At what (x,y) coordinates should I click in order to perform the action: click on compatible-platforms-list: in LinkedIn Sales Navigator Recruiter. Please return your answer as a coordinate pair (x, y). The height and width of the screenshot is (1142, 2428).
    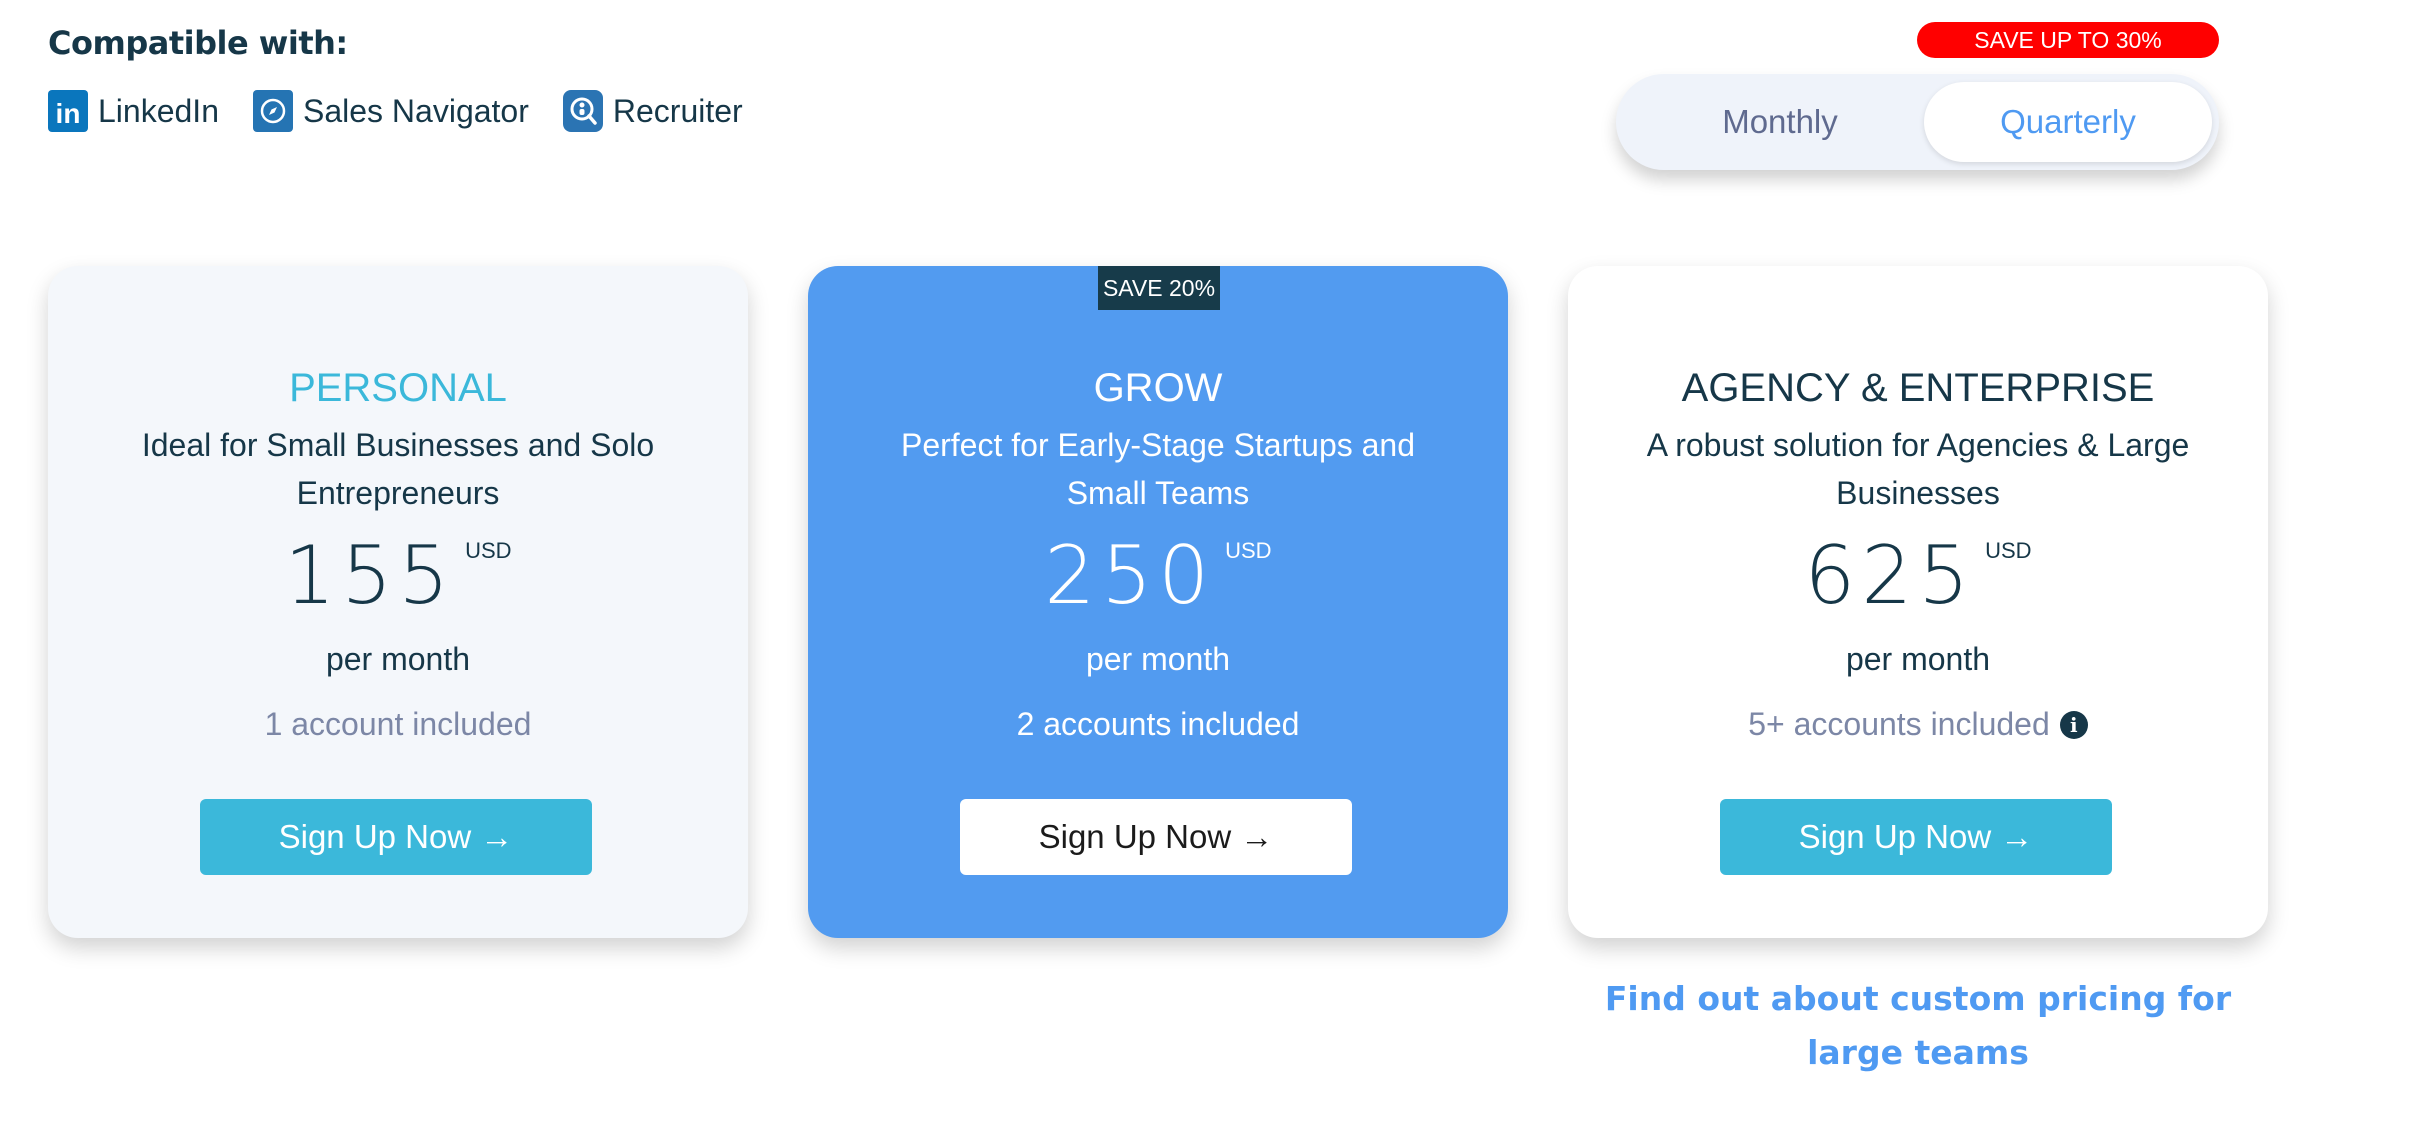
    Looking at the image, I should click on (412, 111).